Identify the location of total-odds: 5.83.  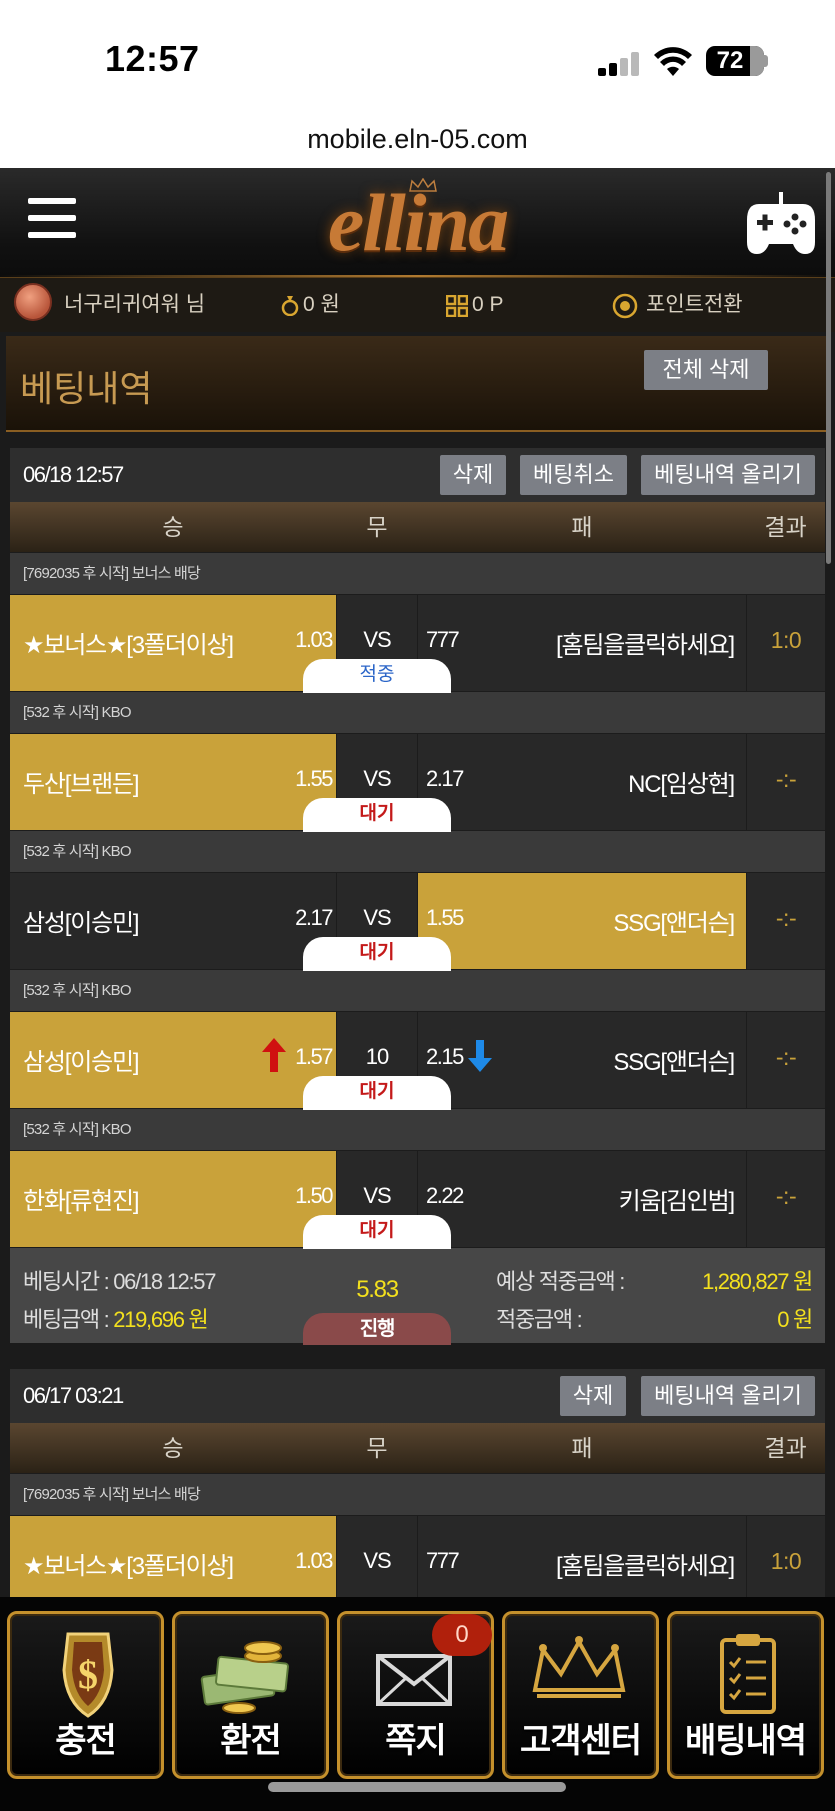
(377, 1289).